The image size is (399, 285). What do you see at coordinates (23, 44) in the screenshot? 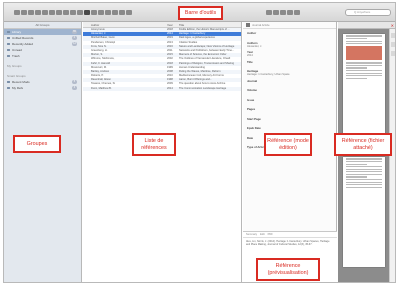
I see `group-label: Recently Added` at bounding box center [23, 44].